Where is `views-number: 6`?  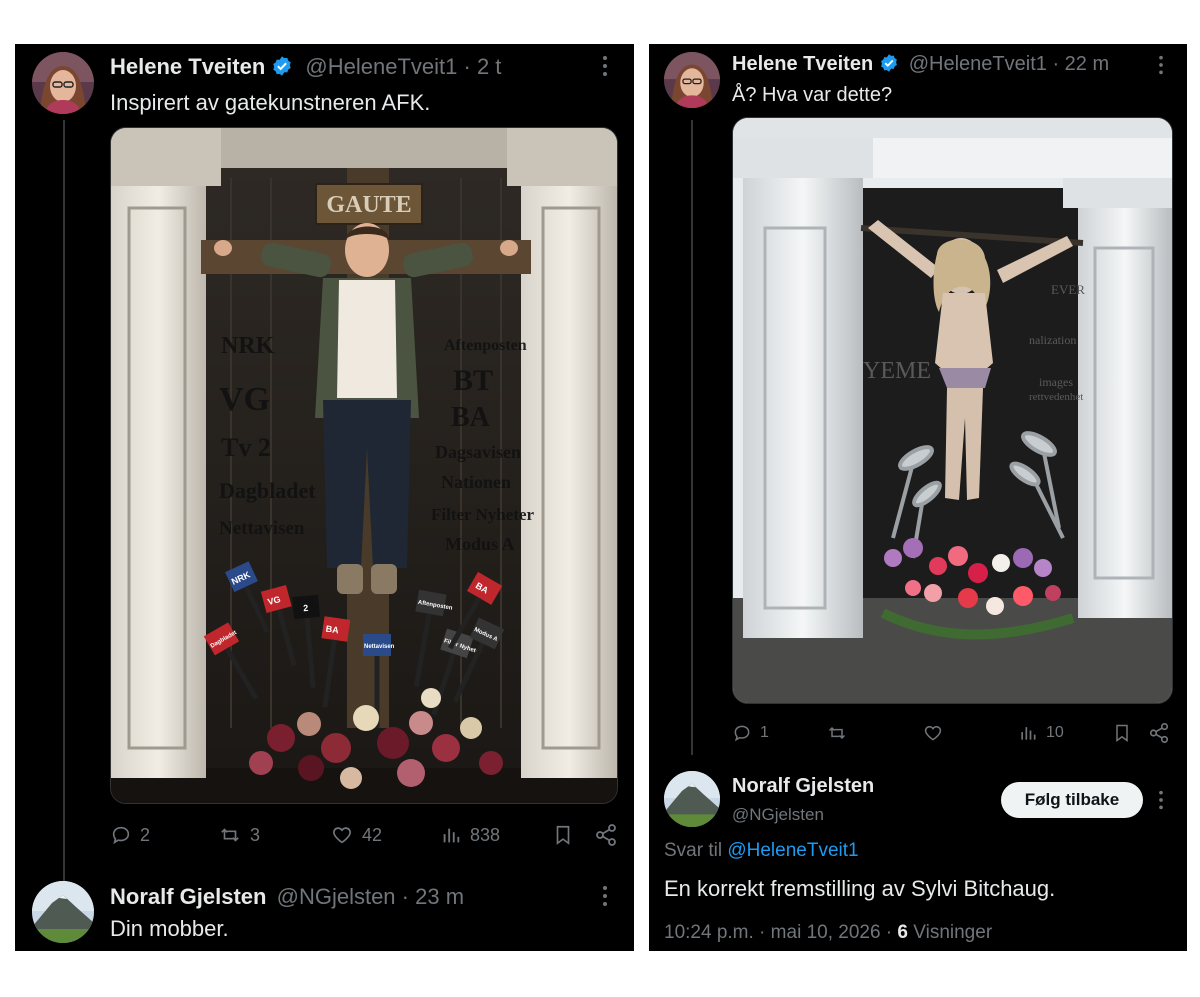 views-number: 6 is located at coordinates (902, 932).